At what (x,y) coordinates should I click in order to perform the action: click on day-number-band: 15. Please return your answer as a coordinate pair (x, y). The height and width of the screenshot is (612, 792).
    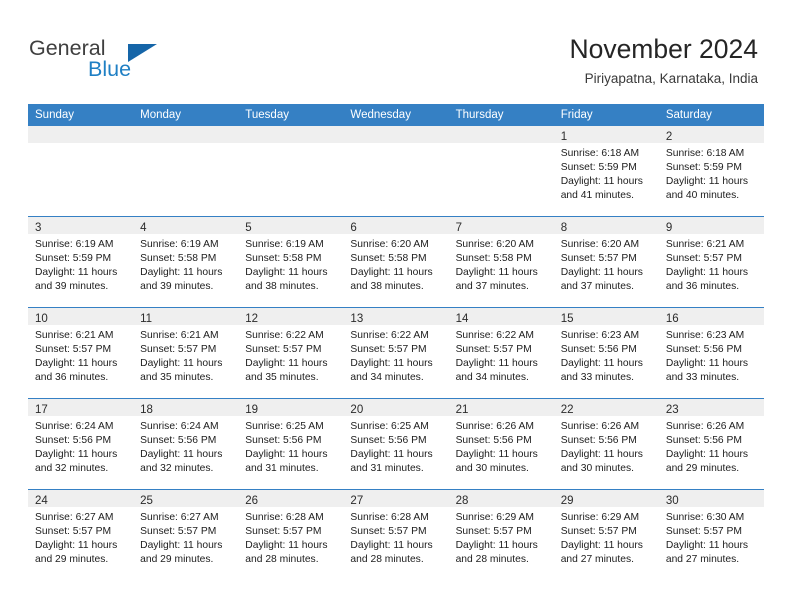
    Looking at the image, I should click on (606, 316).